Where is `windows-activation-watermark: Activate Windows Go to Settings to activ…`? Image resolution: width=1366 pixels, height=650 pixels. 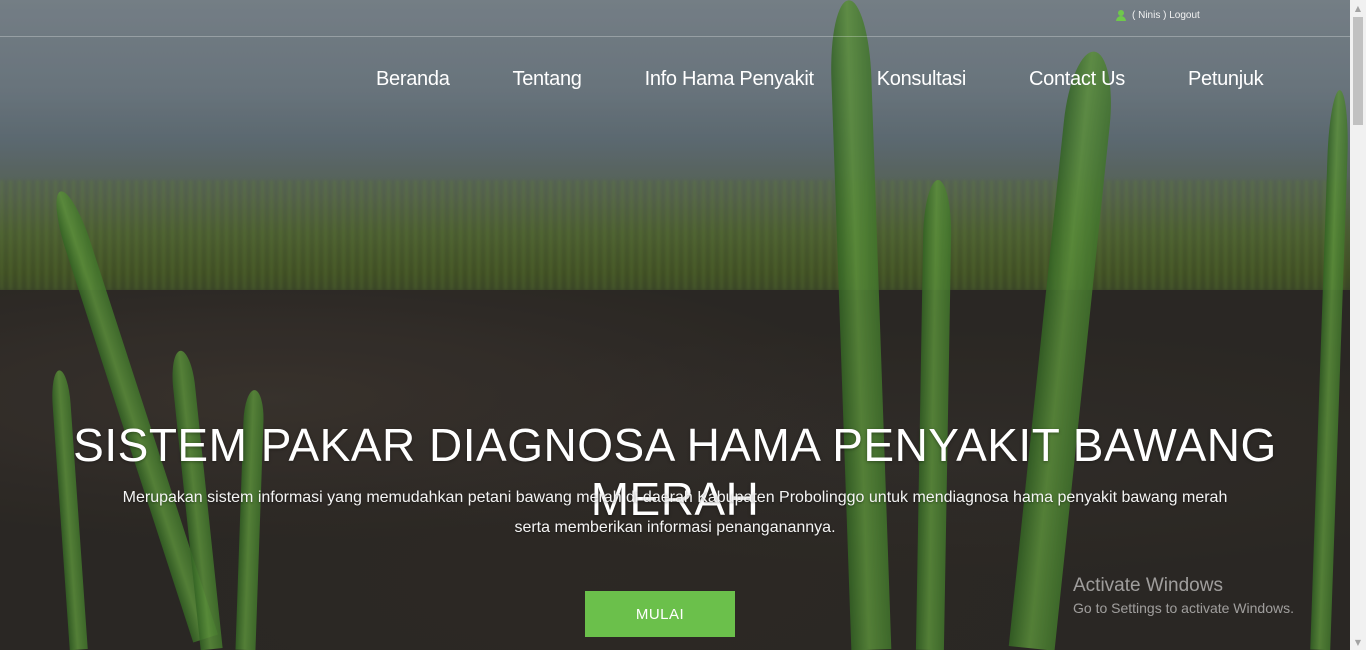 windows-activation-watermark: Activate Windows Go to Settings to activ… is located at coordinates (1183, 595).